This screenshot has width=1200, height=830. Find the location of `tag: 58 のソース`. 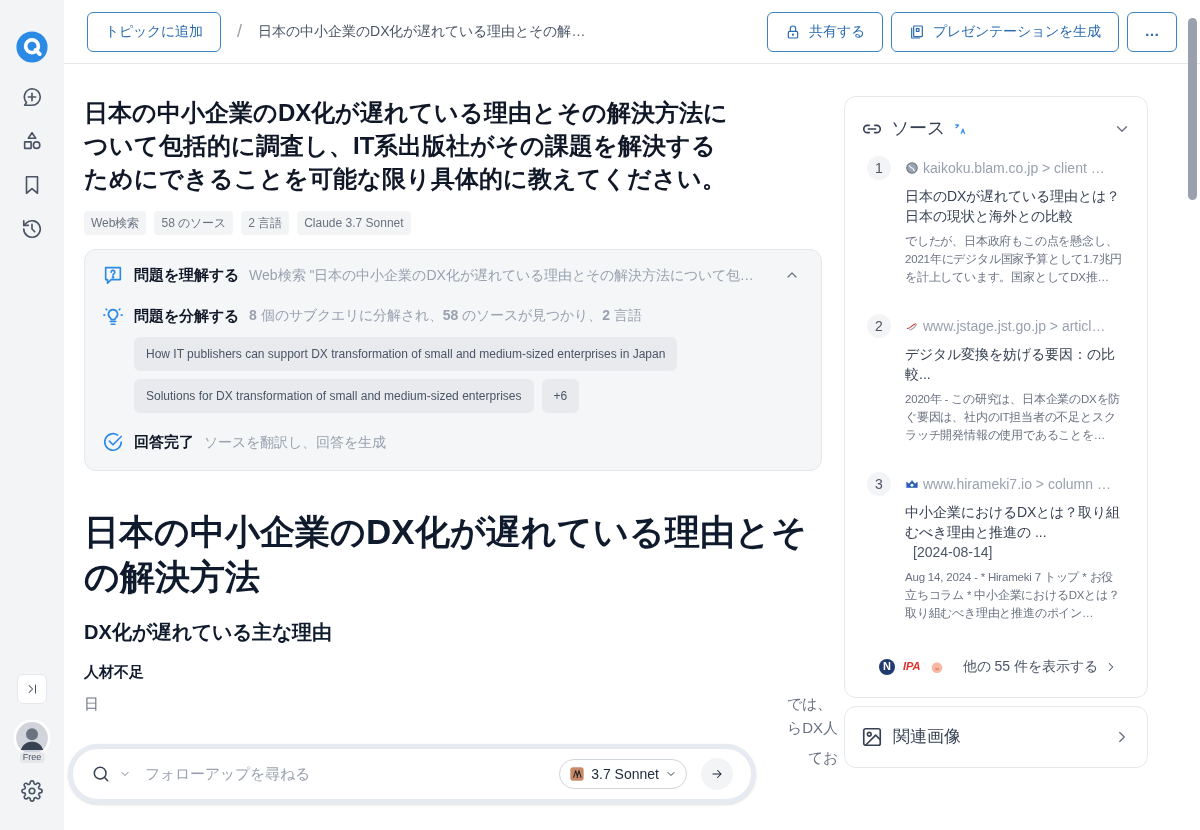

tag: 58 のソース is located at coordinates (194, 223).